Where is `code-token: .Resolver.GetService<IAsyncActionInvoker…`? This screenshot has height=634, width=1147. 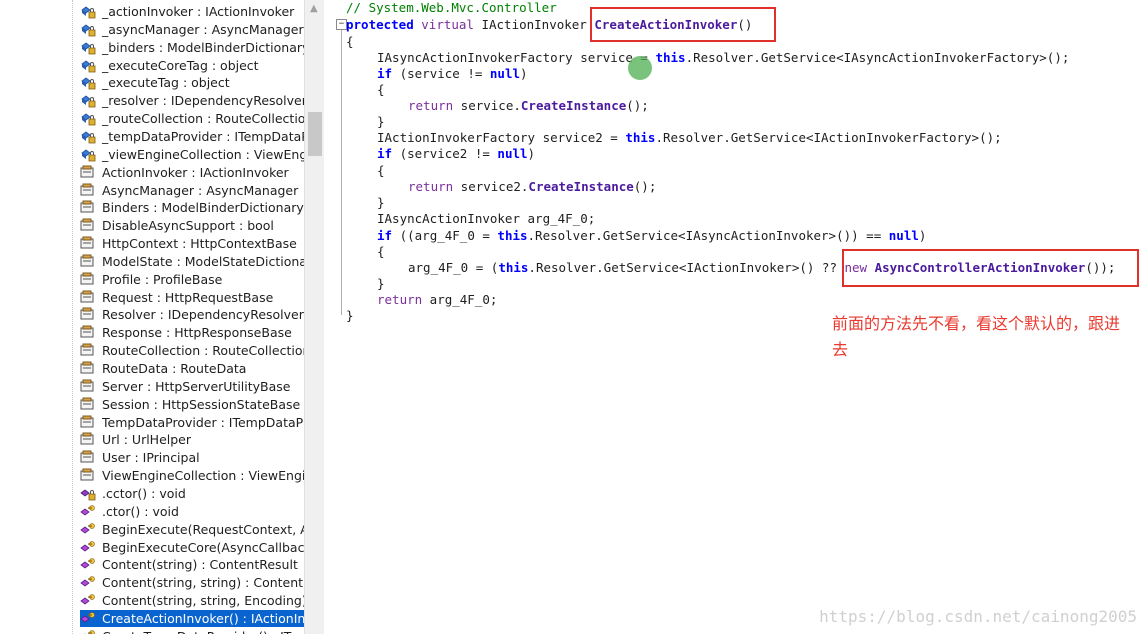 code-token: .Resolver.GetService<IAsyncActionInvoker… is located at coordinates (708, 235).